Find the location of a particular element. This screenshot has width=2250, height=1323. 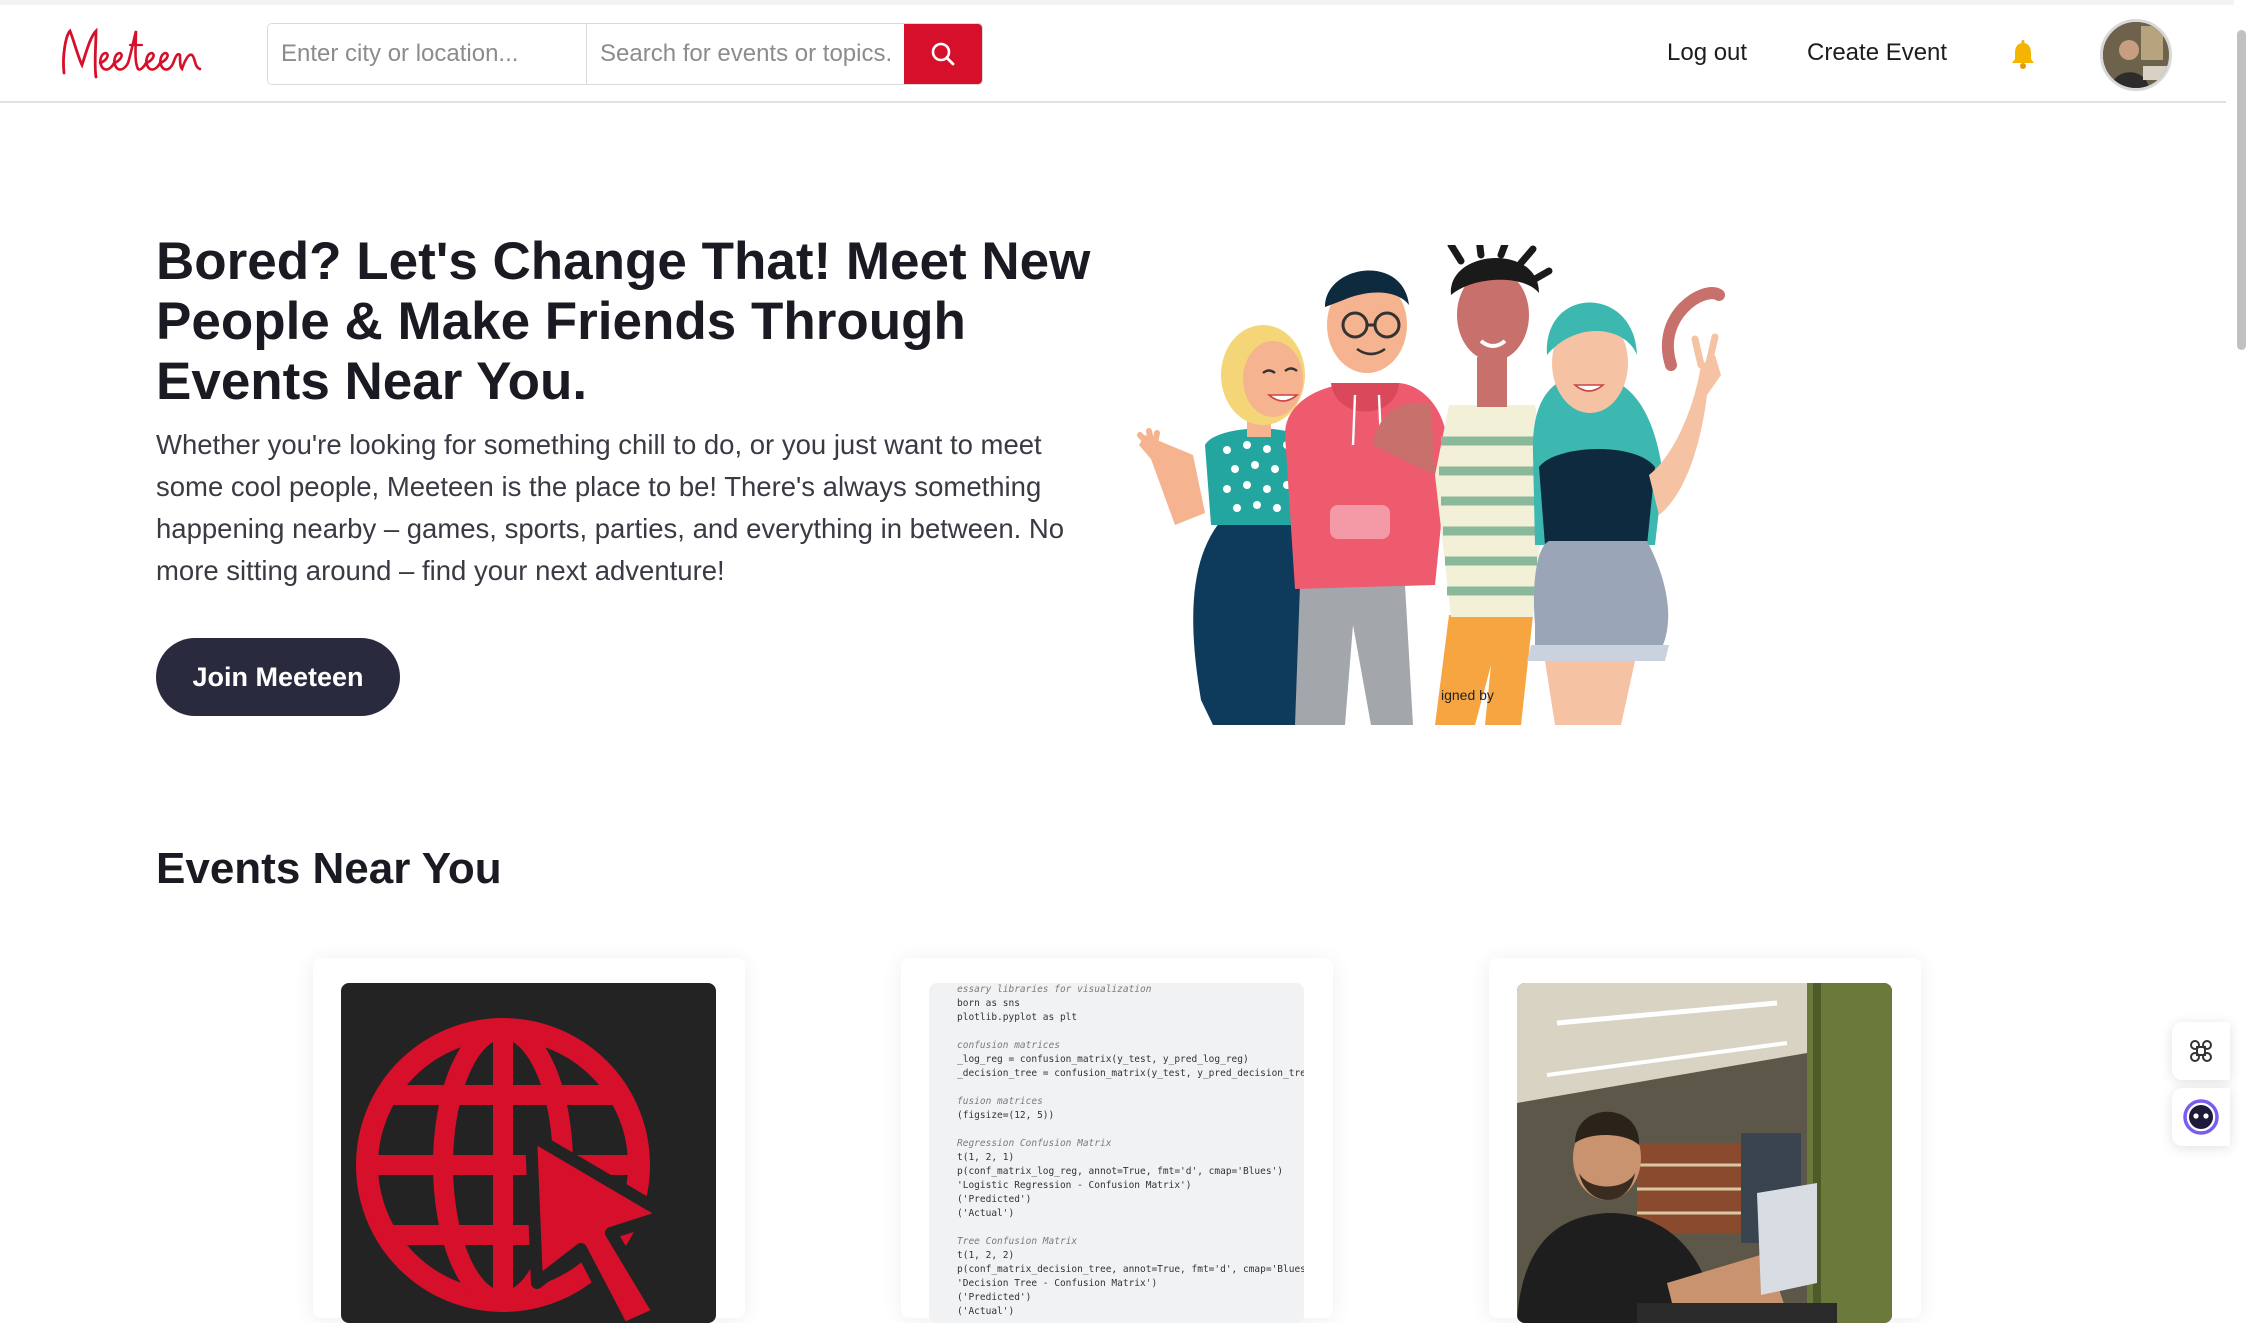

code-line: t(1, 2, 2) is located at coordinates (986, 1255).